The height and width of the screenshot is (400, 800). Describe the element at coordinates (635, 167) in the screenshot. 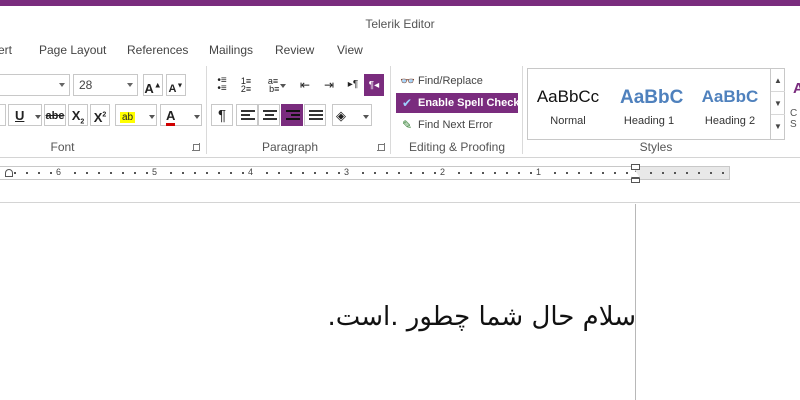

I see `first-line-indent-marker-icon` at that location.